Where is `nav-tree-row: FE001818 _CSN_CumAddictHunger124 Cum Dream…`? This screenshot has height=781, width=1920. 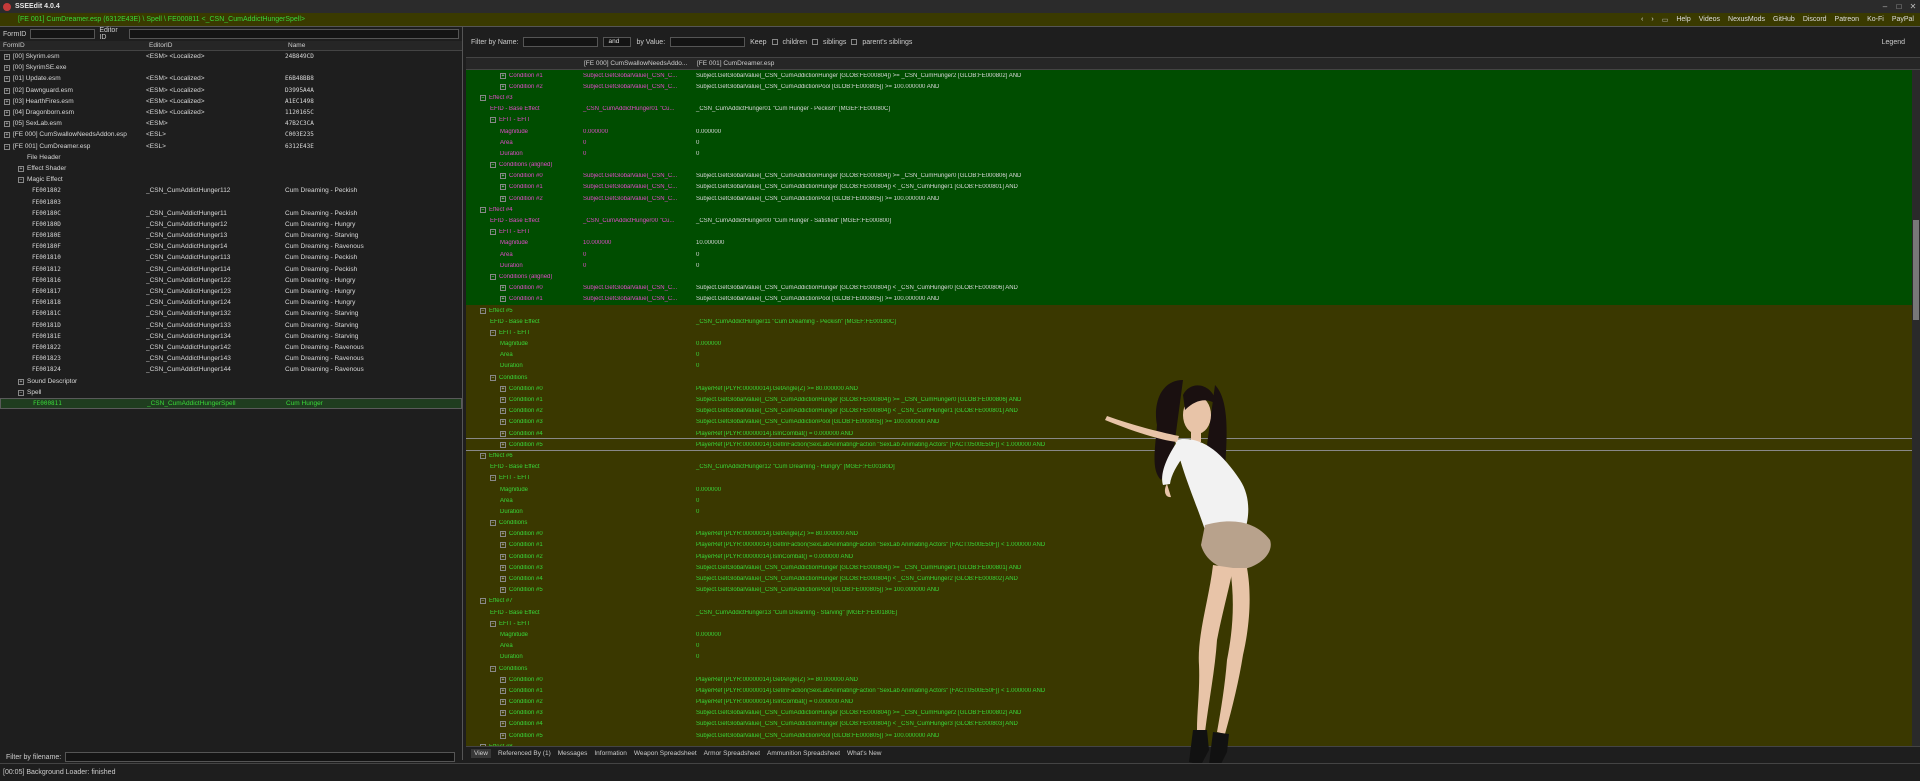 nav-tree-row: FE001818 _CSN_CumAddictHunger124 Cum Dream… is located at coordinates (231, 302).